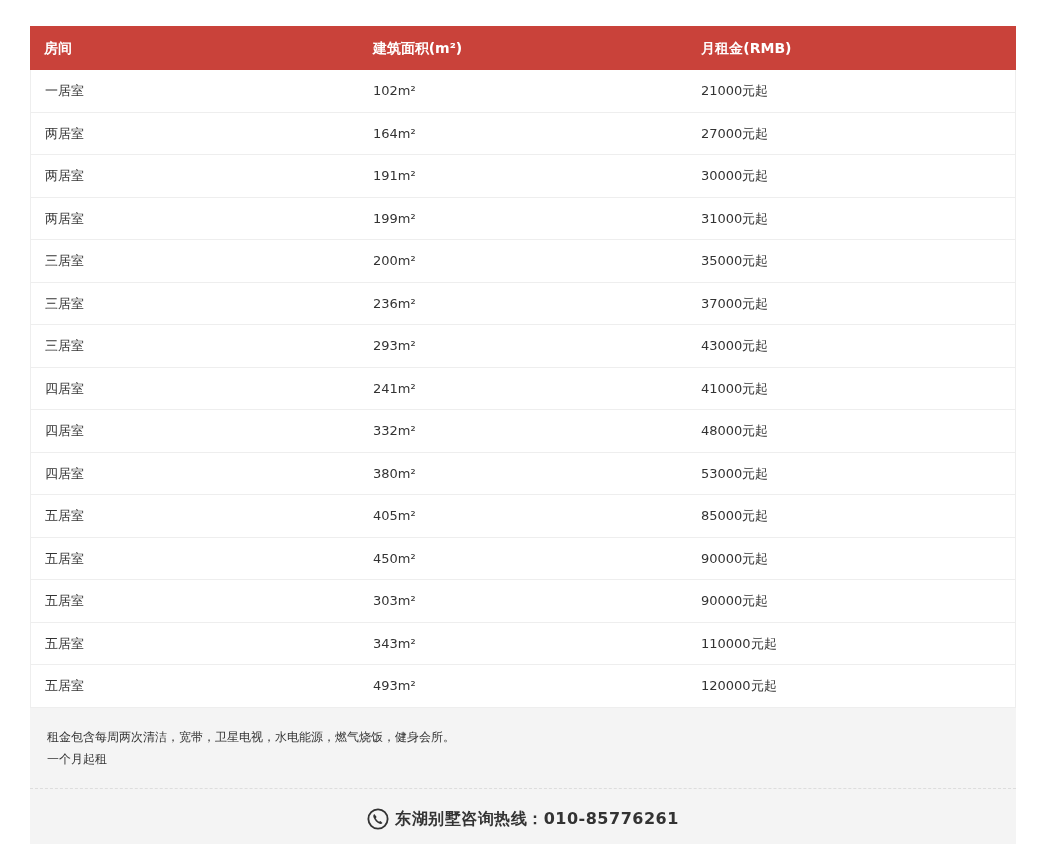  I want to click on note-text: 租金包含每周两次清洁，宽带，卫星电视，水电能源，燃气烧饭，健身会所。, so click(251, 737).